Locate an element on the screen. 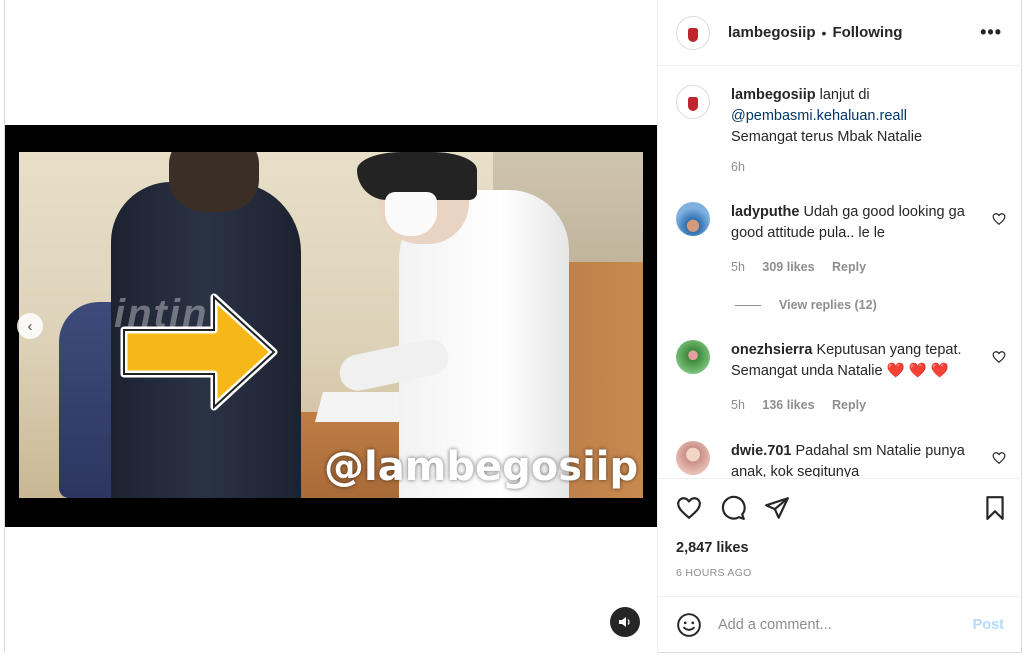 The image size is (1024, 655). comment-input is located at coordinates (843, 625).